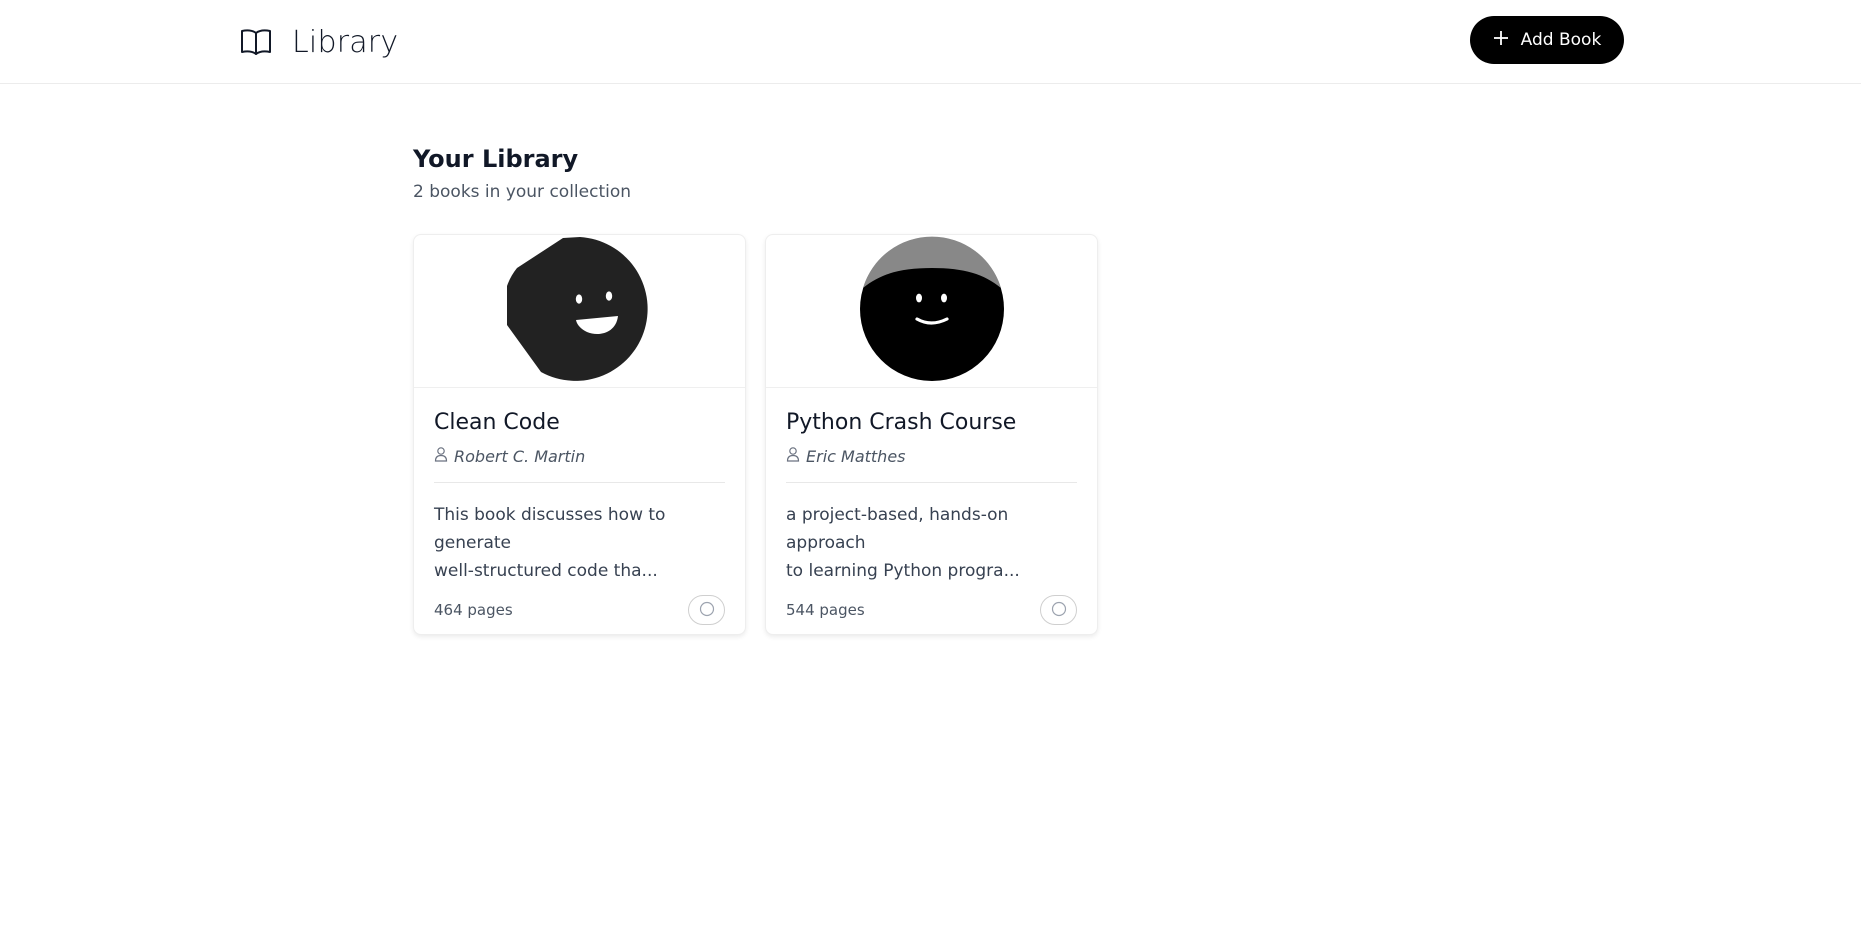 This screenshot has width=1861, height=944. Describe the element at coordinates (825, 610) in the screenshot. I see `page-count: 544 pages` at that location.